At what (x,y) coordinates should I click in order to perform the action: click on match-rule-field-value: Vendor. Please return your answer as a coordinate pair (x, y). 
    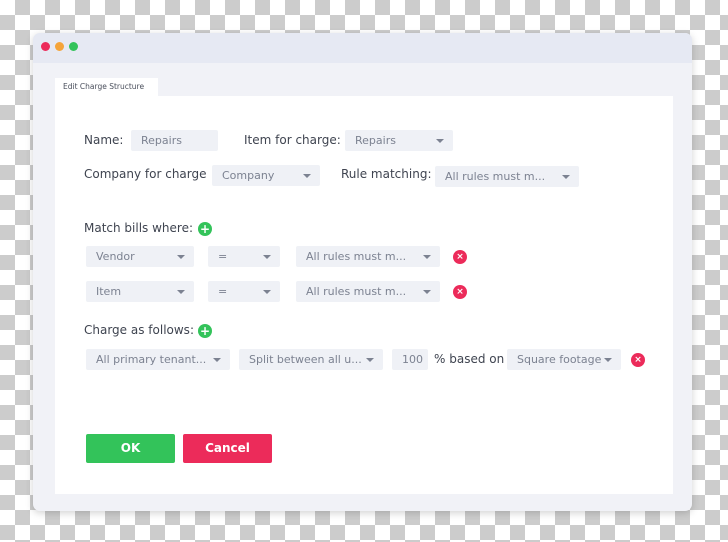
    Looking at the image, I should click on (115, 256).